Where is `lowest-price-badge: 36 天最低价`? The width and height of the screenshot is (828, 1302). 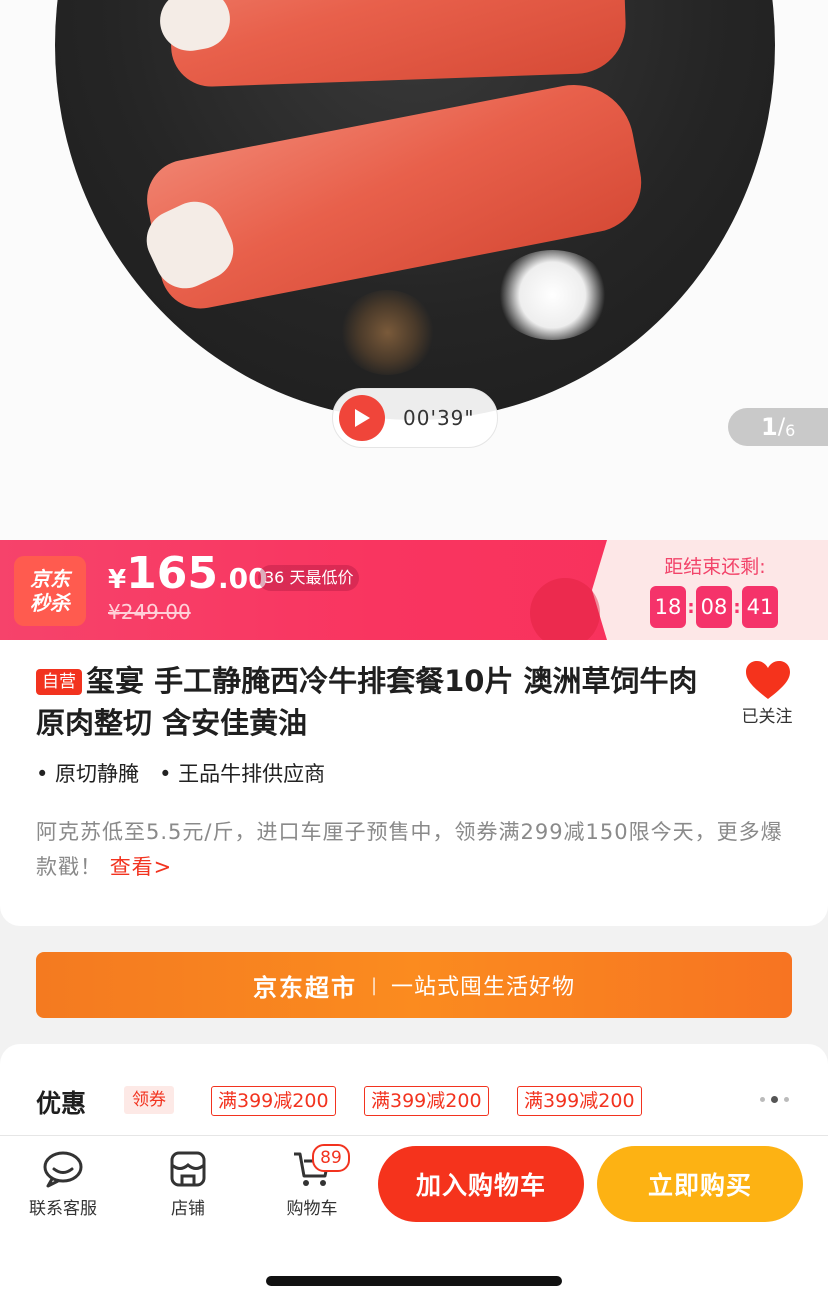
lowest-price-badge: 36 天最低价 is located at coordinates (309, 578).